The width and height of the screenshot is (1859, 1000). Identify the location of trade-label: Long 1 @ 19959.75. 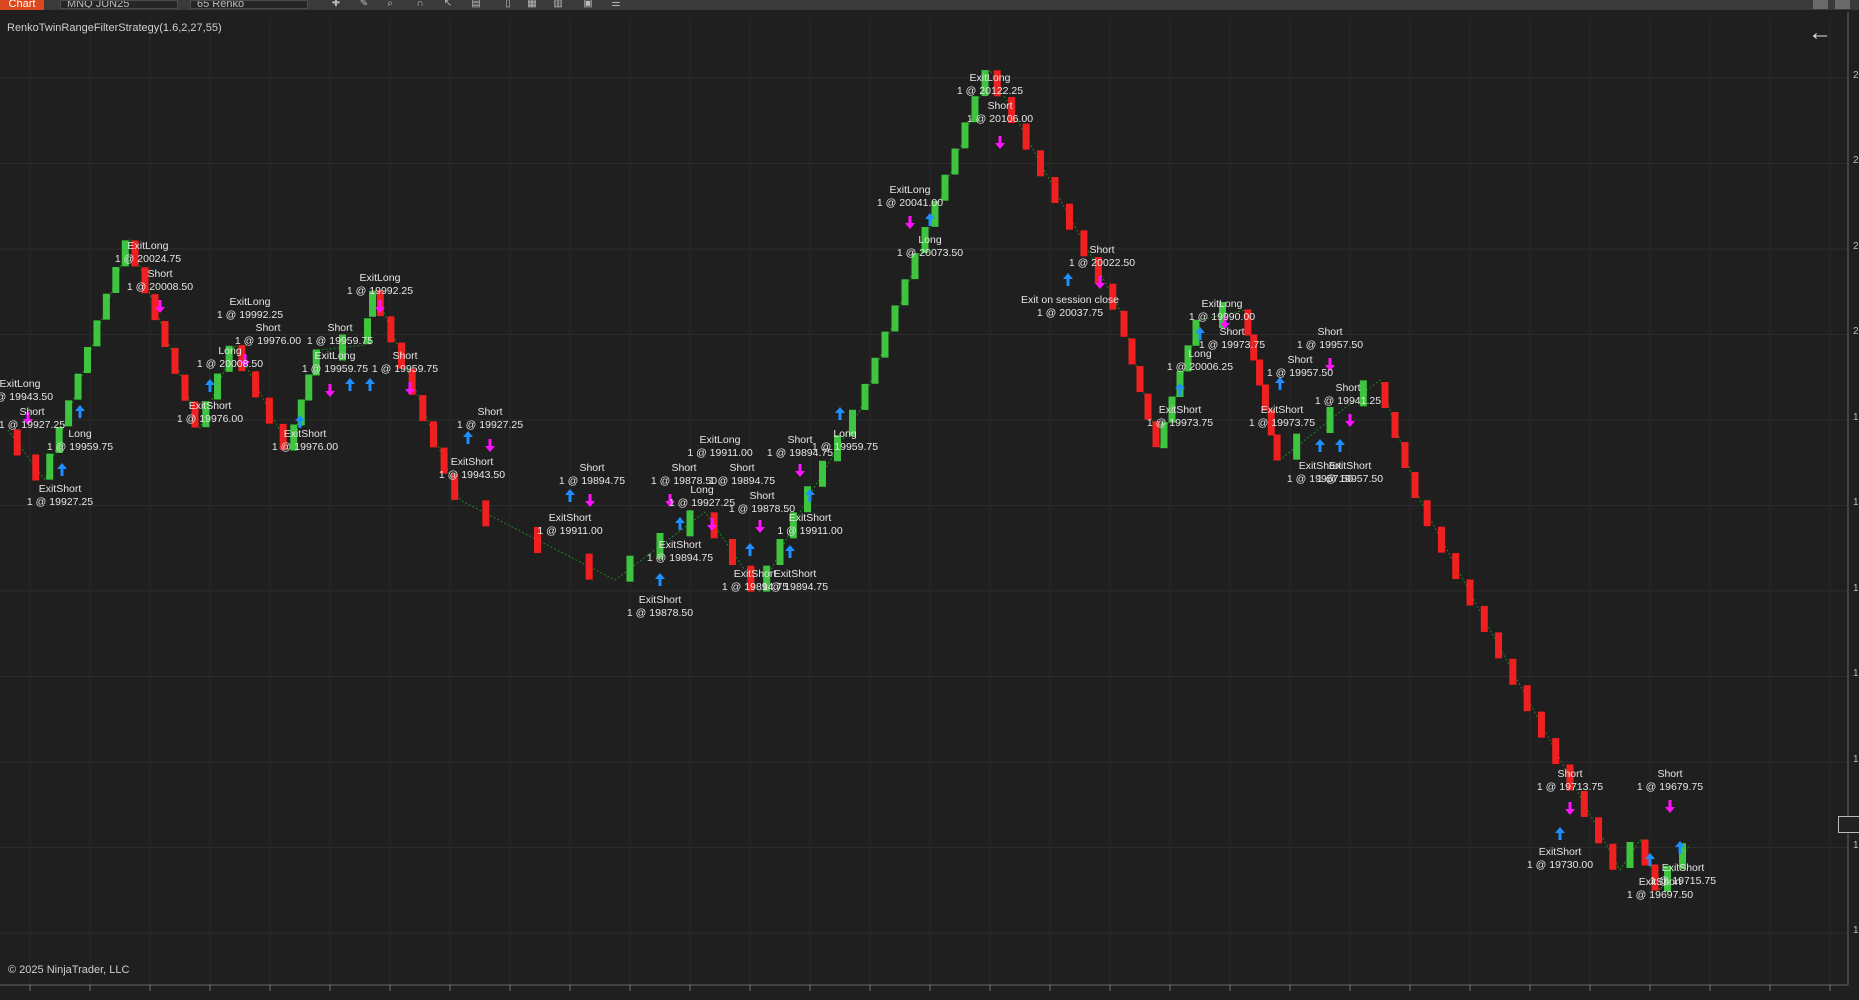
(845, 440).